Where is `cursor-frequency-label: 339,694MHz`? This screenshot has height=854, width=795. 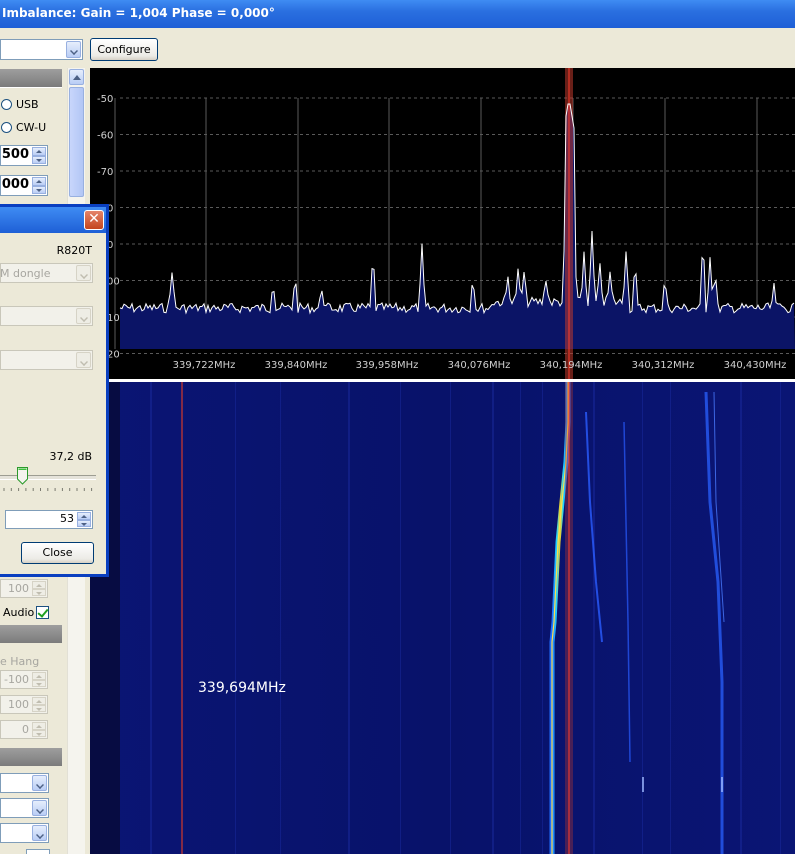 cursor-frequency-label: 339,694MHz is located at coordinates (242, 688).